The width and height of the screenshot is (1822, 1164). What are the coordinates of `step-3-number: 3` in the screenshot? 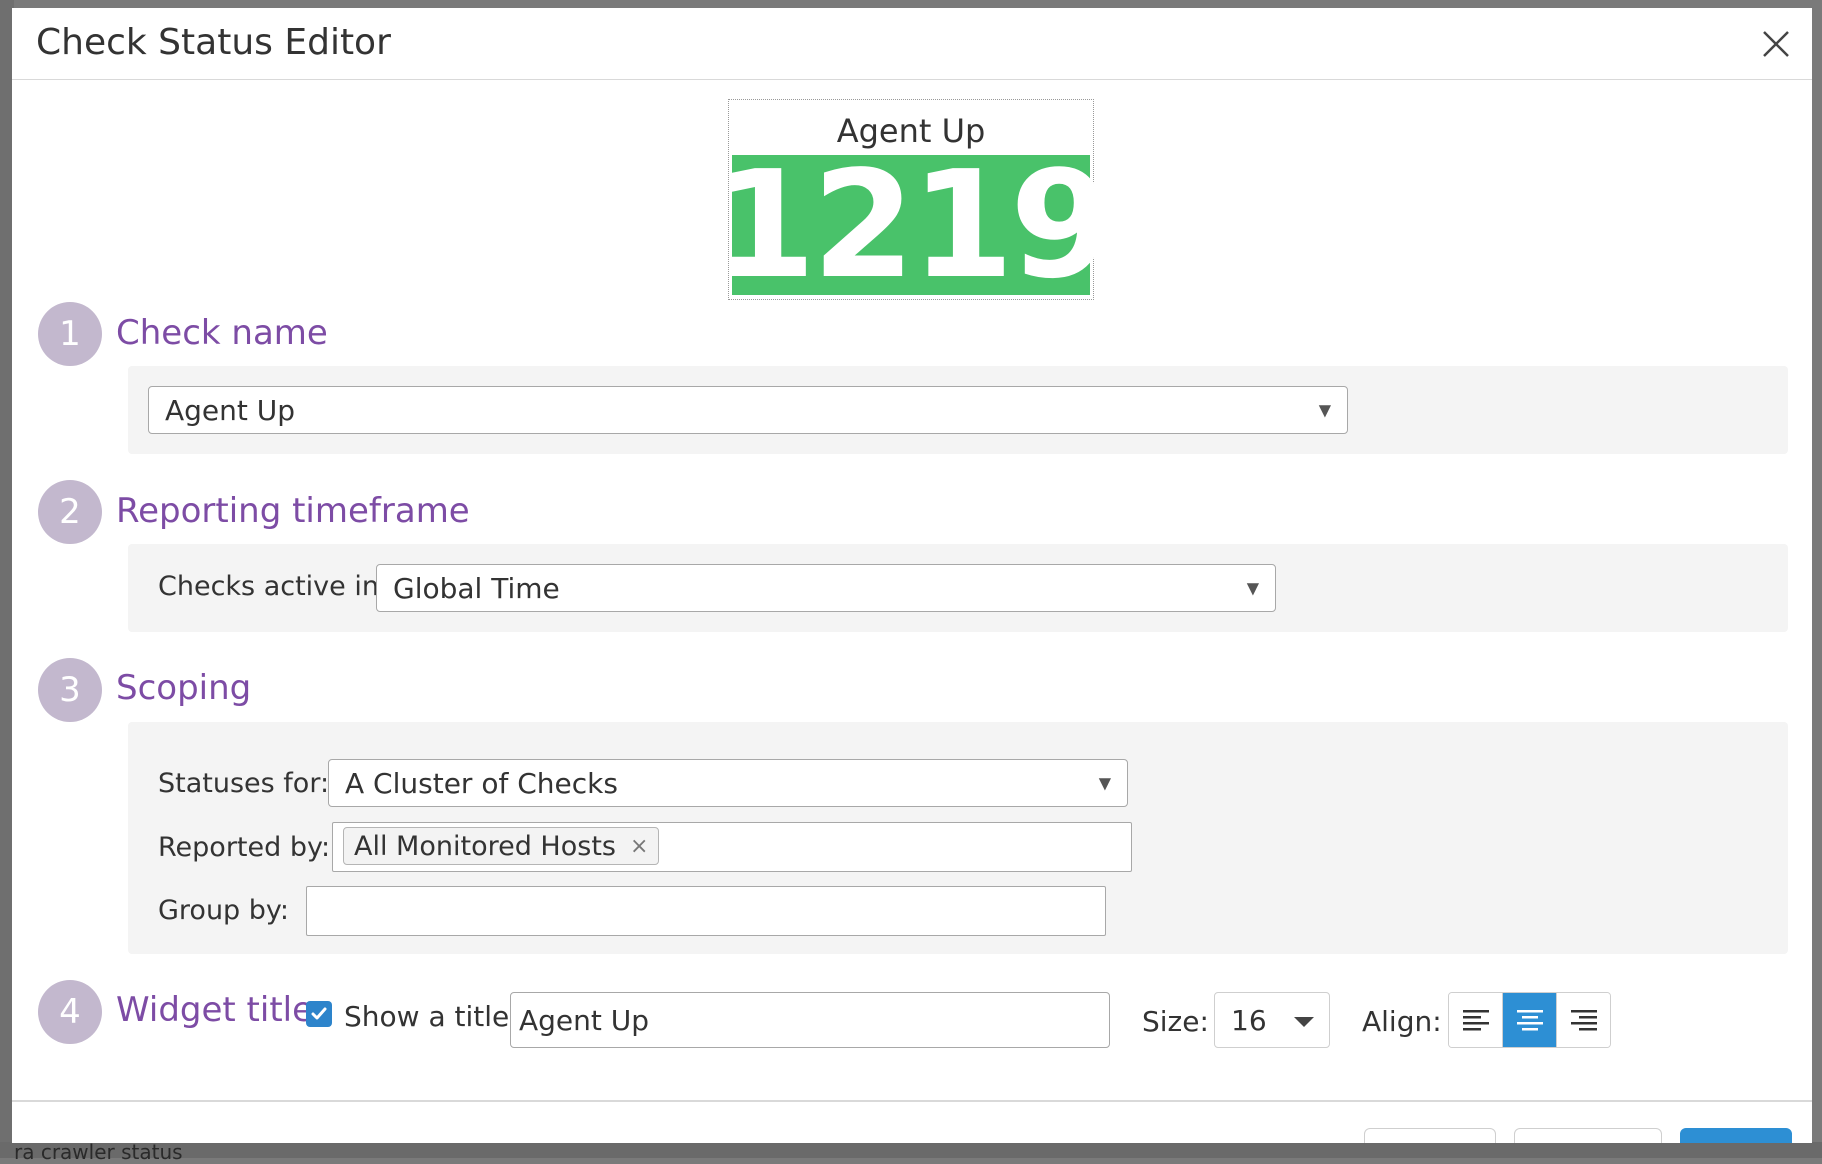 It's located at (70, 690).